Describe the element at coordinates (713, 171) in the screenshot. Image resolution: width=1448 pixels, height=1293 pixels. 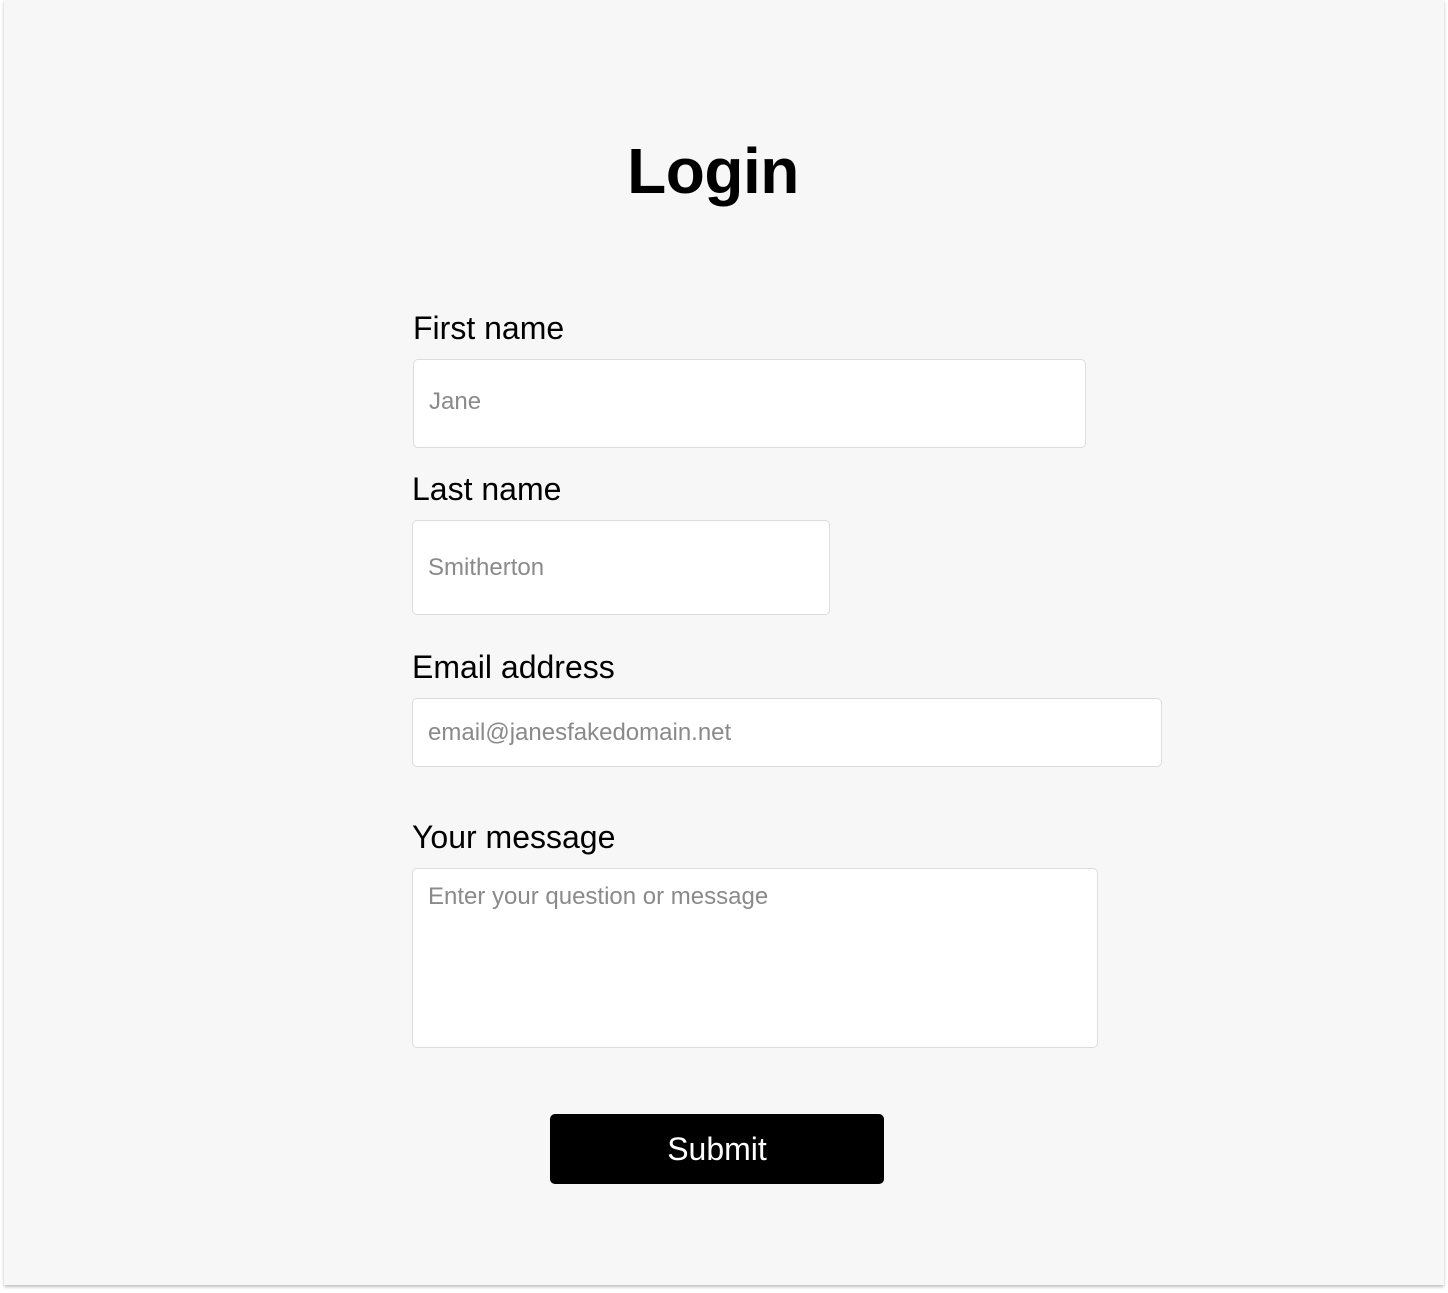
I see `page-title: Login` at that location.